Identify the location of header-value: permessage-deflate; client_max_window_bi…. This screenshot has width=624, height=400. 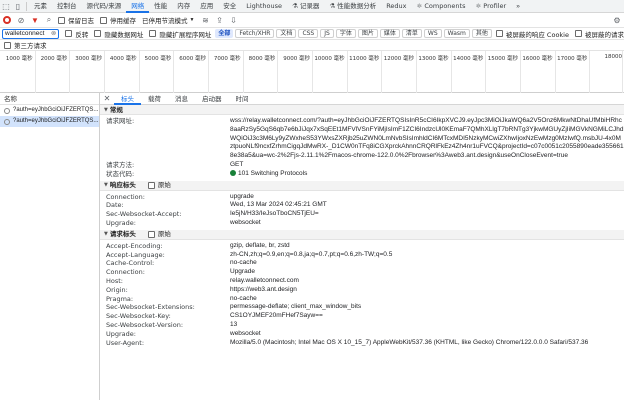
(427, 307).